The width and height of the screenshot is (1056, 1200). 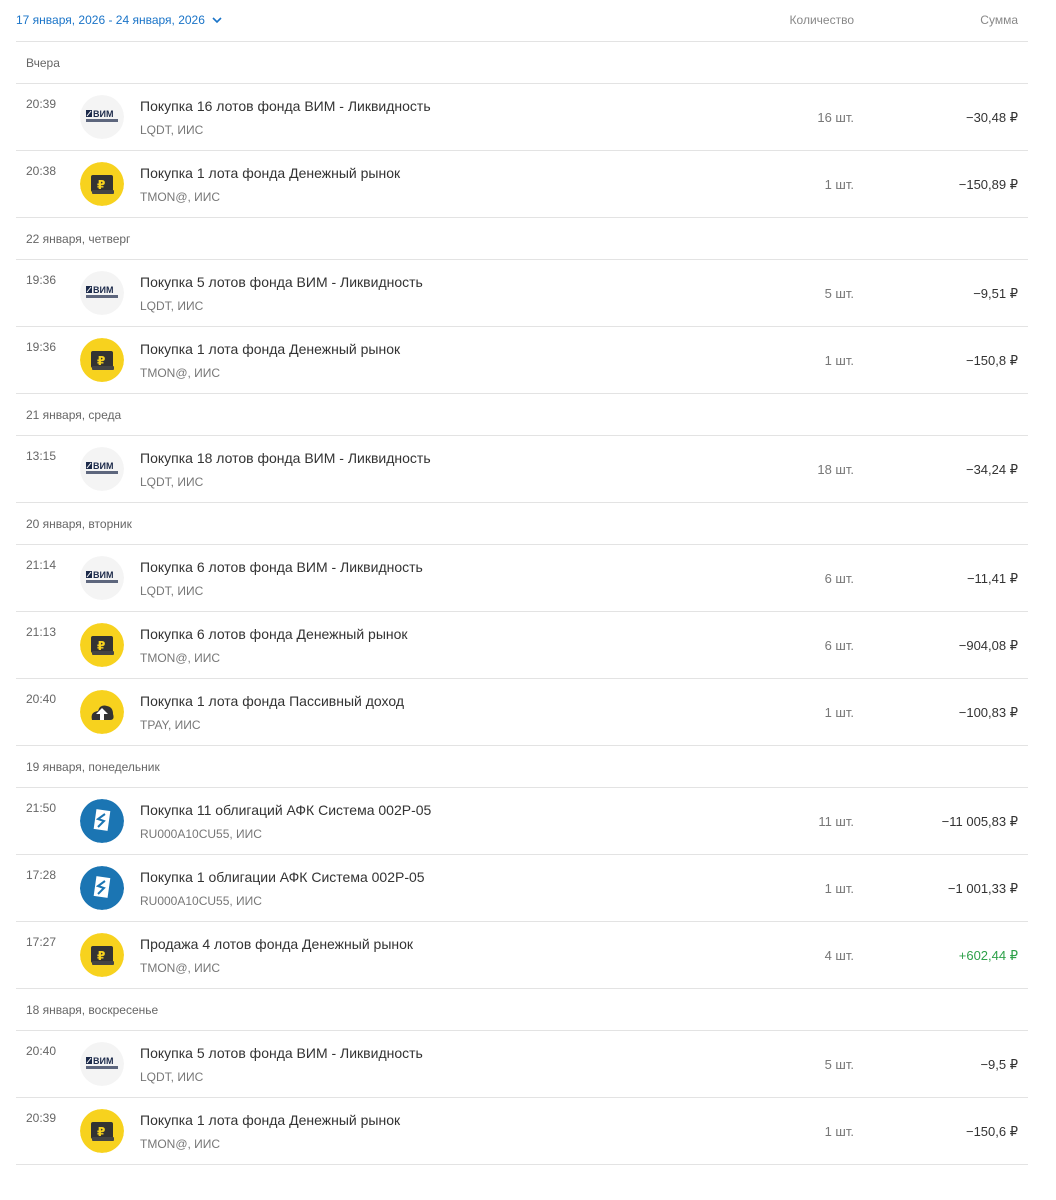 What do you see at coordinates (41, 347) in the screenshot?
I see `operation-time: 19:36` at bounding box center [41, 347].